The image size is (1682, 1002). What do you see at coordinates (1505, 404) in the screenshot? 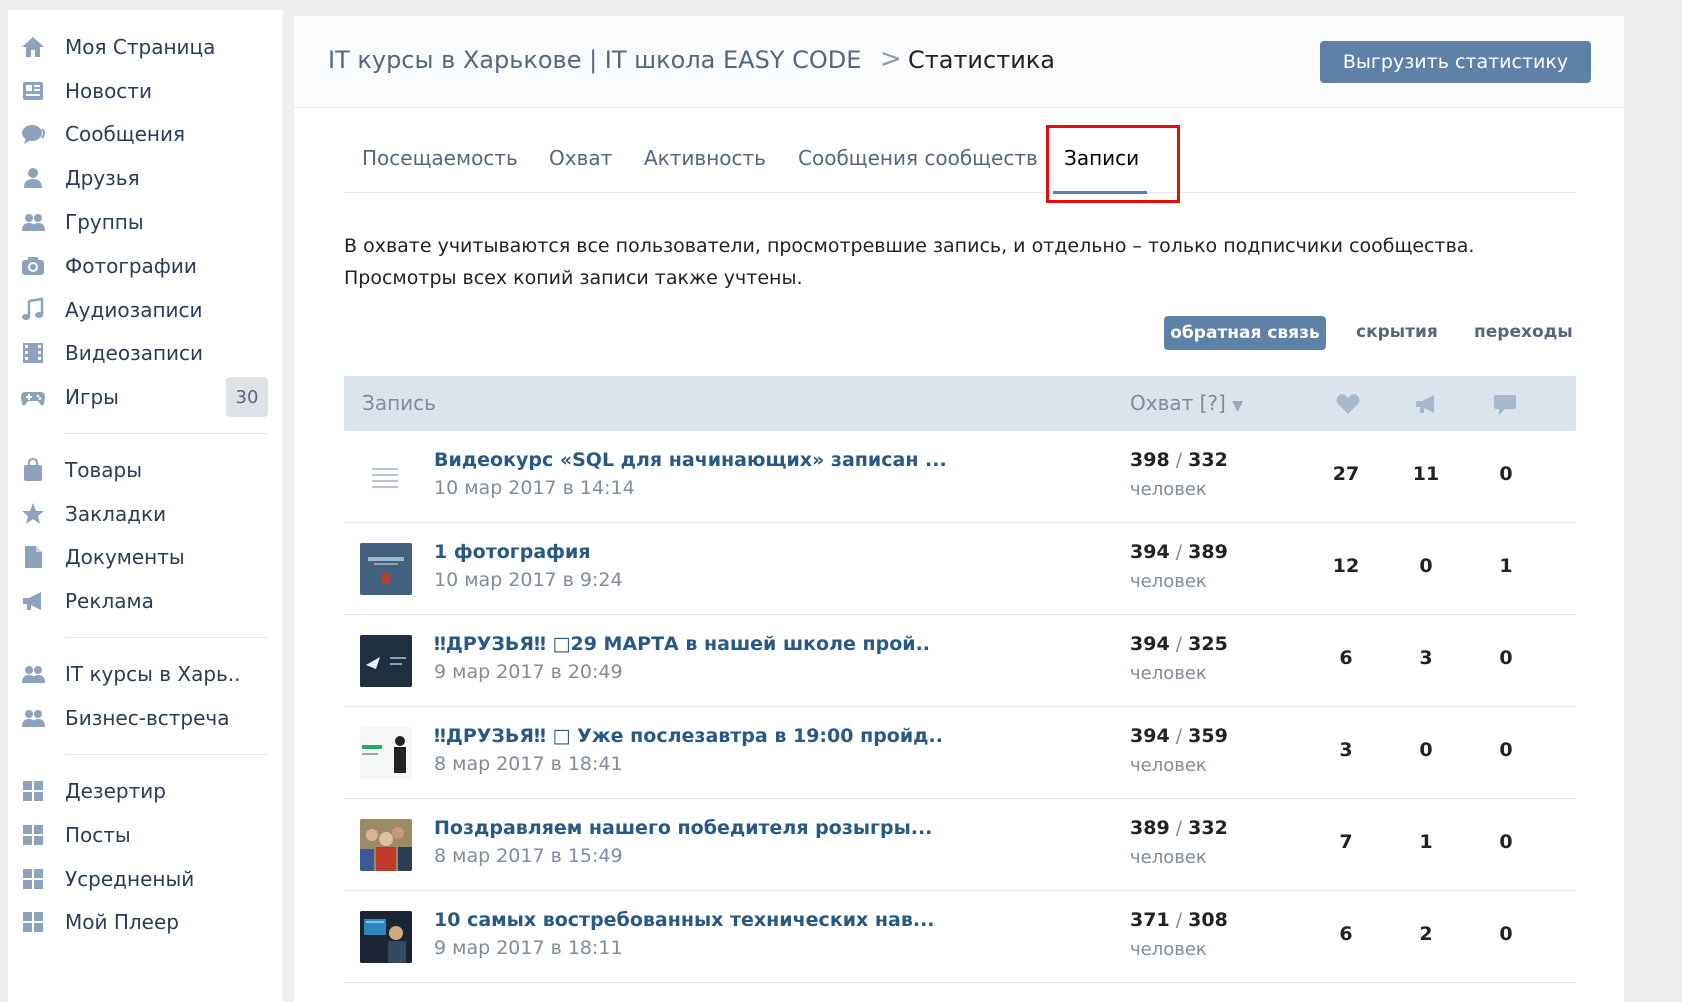
I see `comment-icon` at bounding box center [1505, 404].